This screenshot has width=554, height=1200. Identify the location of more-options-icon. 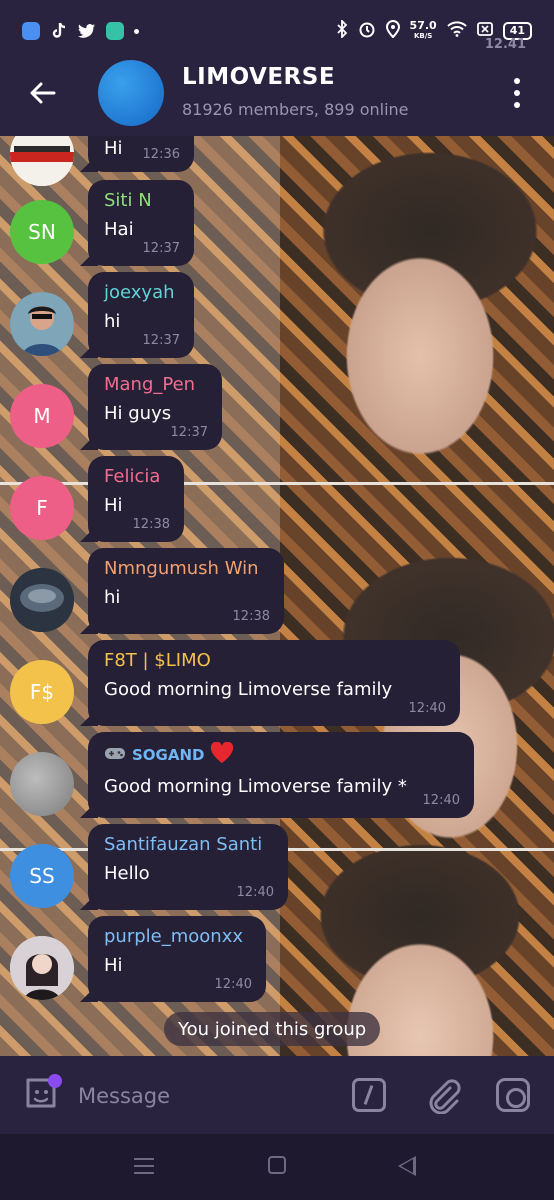
(517, 93).